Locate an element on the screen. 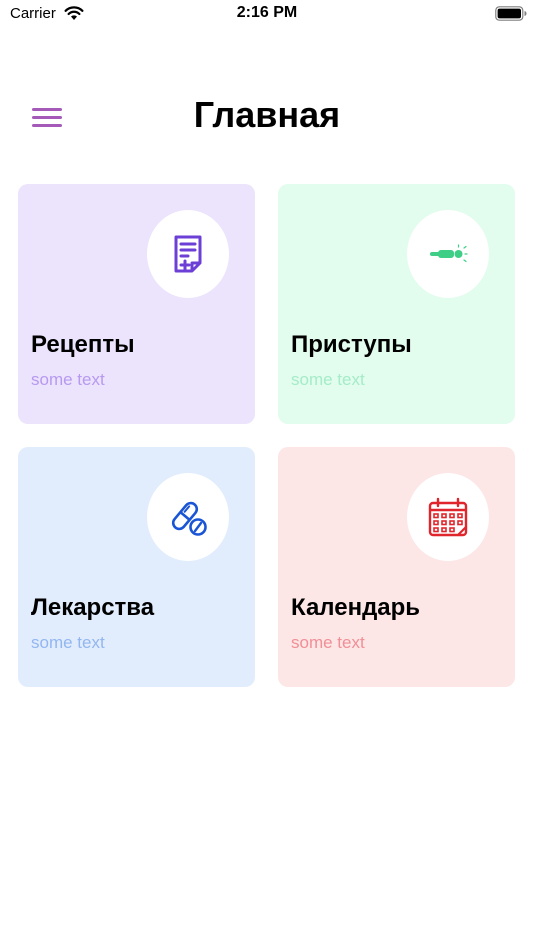 The height and width of the screenshot is (950, 534). card-title: Рецепты is located at coordinates (83, 344).